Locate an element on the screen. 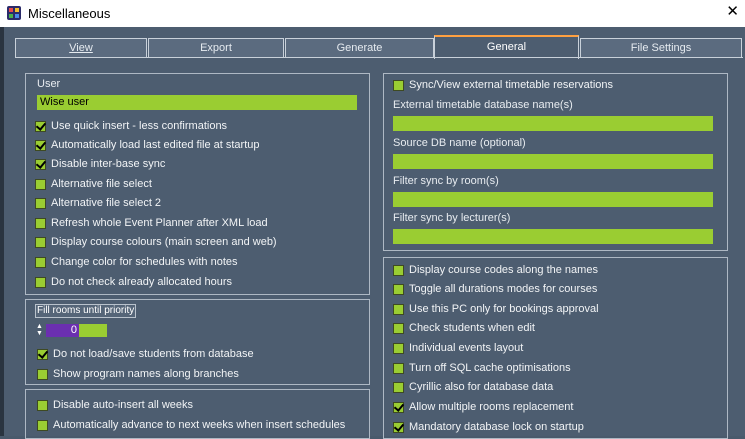  tab-generate: Generate is located at coordinates (359, 47).